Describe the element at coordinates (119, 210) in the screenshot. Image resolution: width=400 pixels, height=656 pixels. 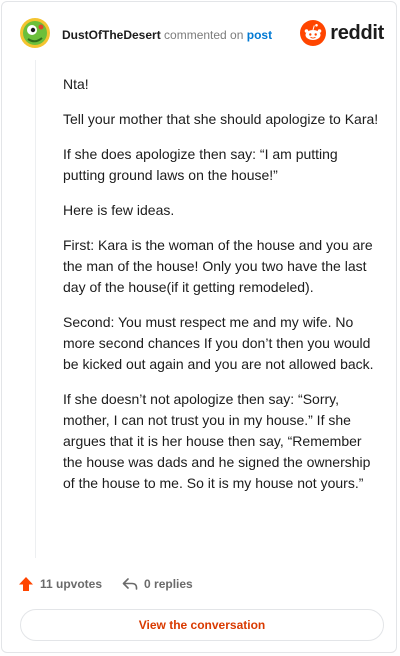
I see `comment-paragraph: Here is few ideas.` at that location.